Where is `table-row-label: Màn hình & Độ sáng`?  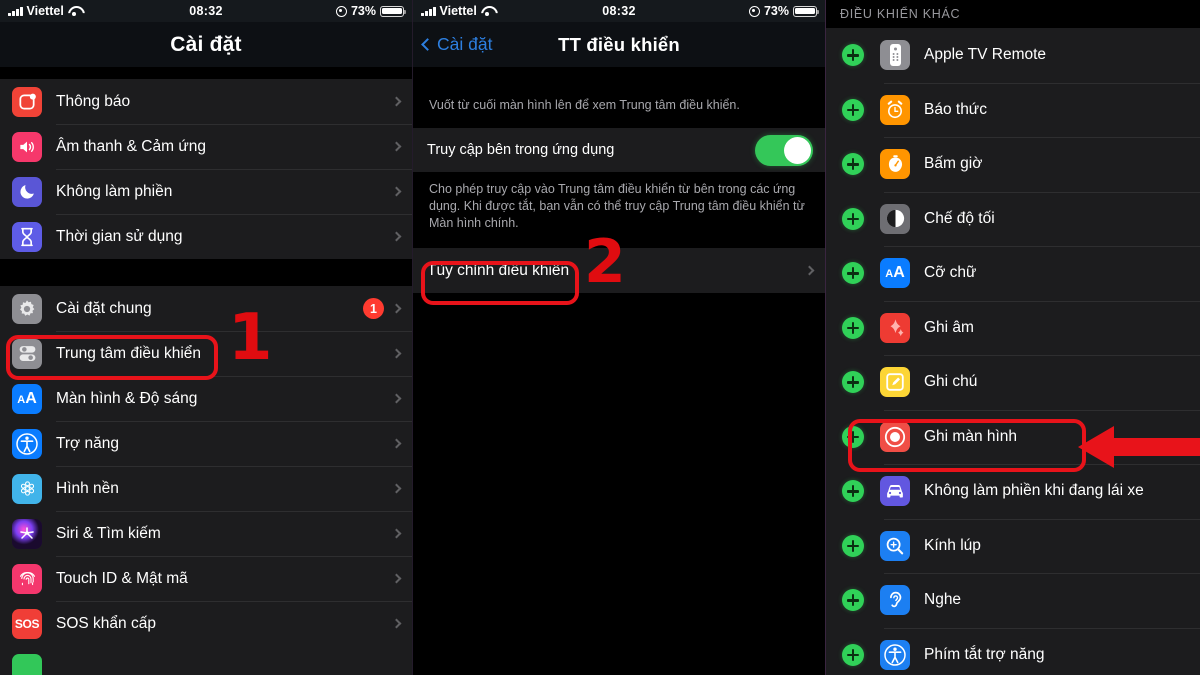
table-row-label: Màn hình & Độ sáng is located at coordinates (127, 398).